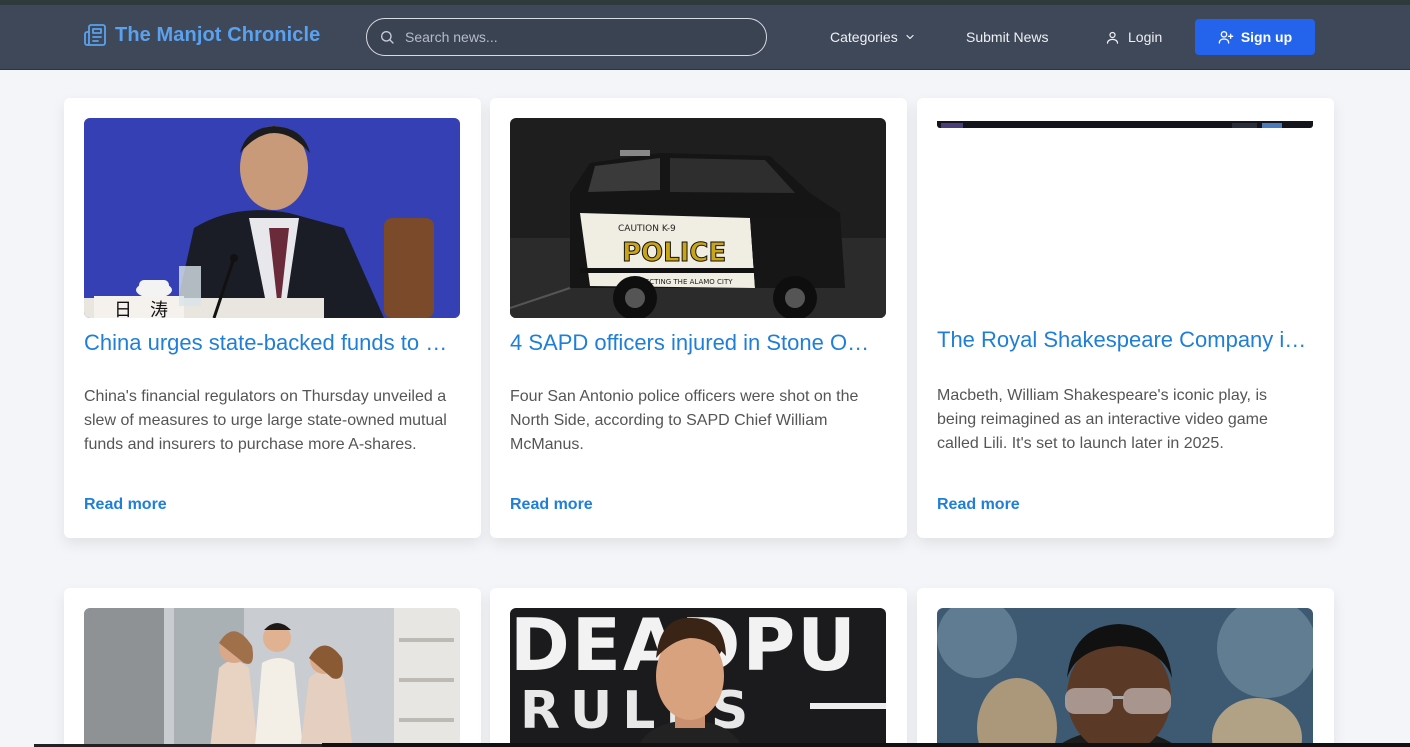 Image resolution: width=1410 pixels, height=747 pixels. Describe the element at coordinates (1266, 37) in the screenshot. I see `signup-label: Sign up` at that location.